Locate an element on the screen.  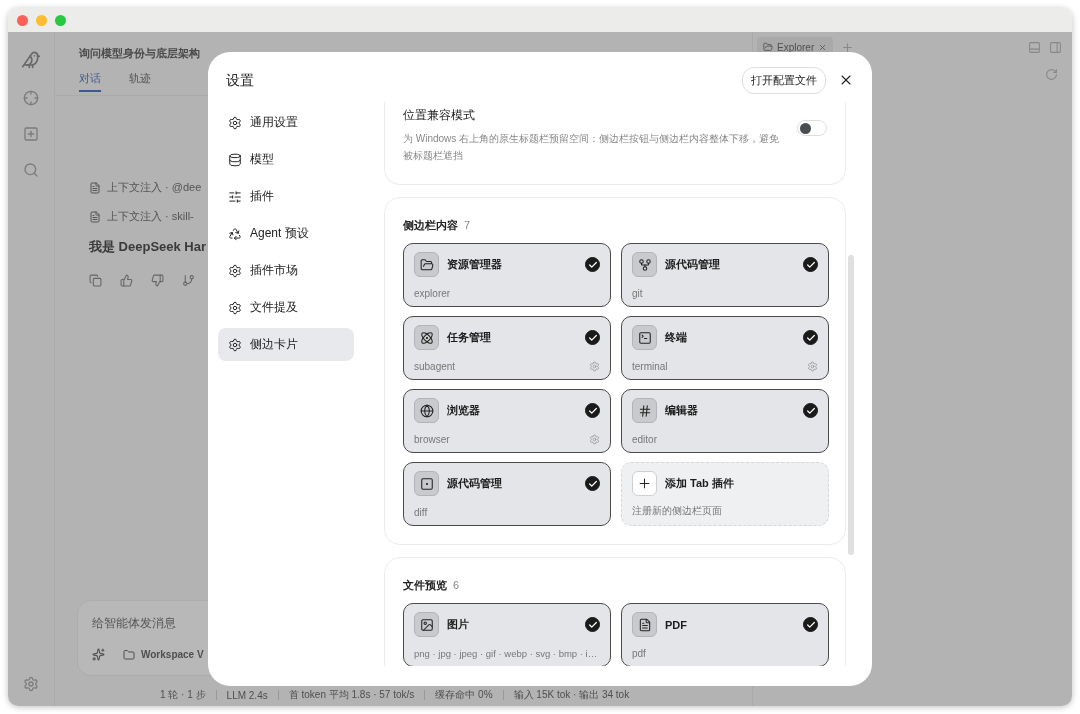
section-title: 文件预览 is located at coordinates (425, 585).